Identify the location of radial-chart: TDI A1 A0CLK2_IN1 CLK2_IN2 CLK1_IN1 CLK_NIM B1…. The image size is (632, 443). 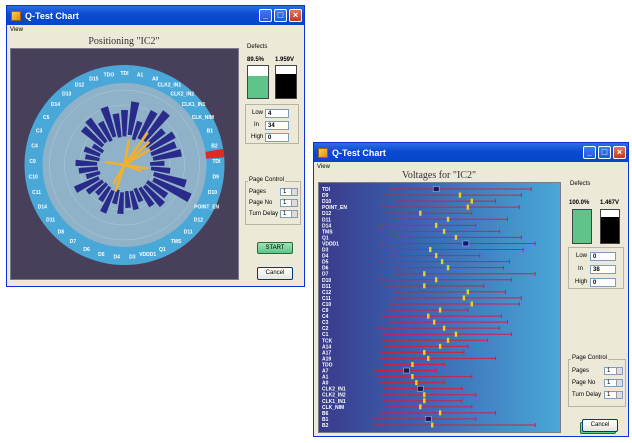
(124, 165).